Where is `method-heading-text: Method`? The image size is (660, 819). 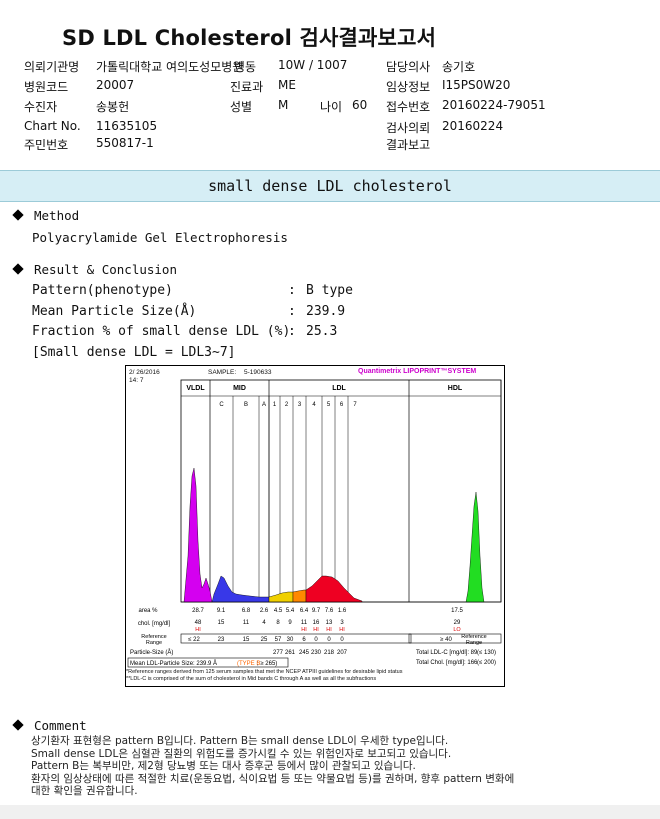 method-heading-text: Method is located at coordinates (57, 215).